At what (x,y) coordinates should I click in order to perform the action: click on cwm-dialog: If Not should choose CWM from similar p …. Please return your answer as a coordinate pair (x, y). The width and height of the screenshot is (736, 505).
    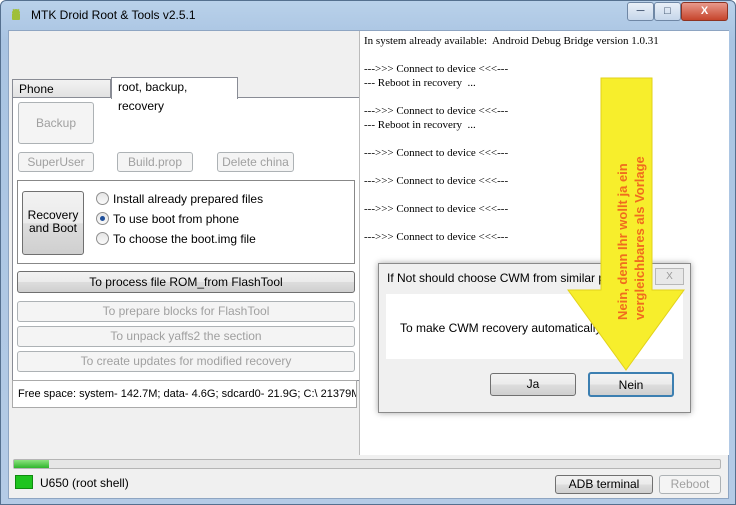
    Looking at the image, I should click on (534, 338).